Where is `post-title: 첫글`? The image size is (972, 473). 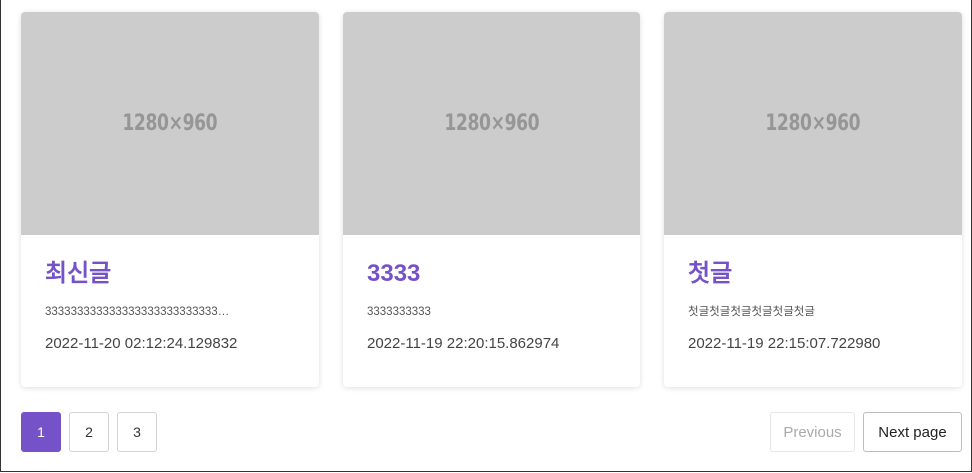
post-title: 첫글 is located at coordinates (813, 274).